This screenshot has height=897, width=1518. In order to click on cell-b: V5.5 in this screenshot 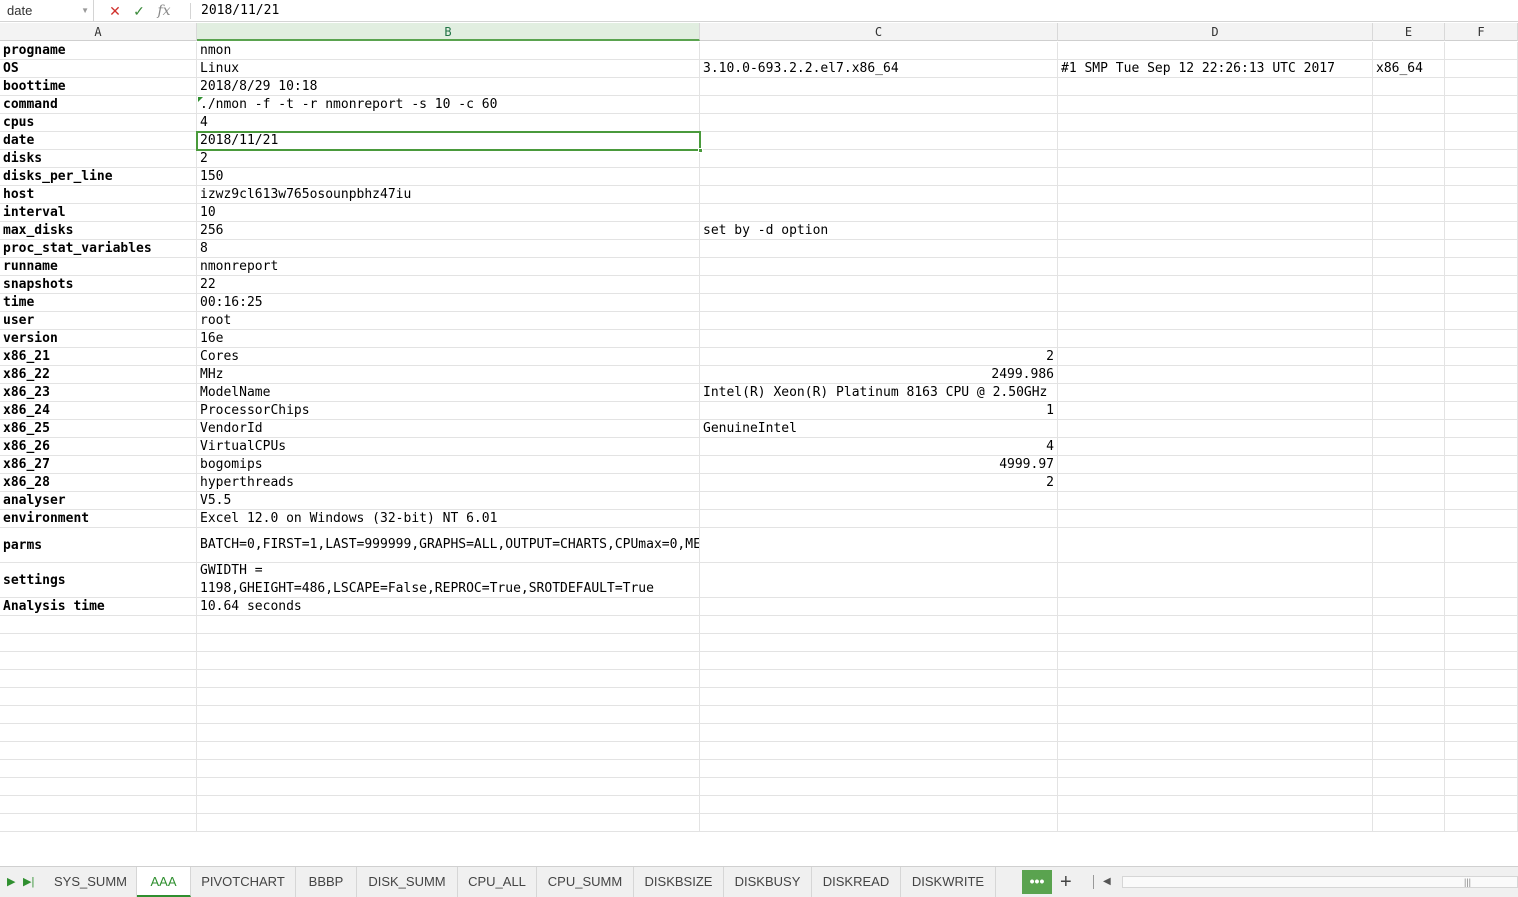, I will do `click(448, 500)`.